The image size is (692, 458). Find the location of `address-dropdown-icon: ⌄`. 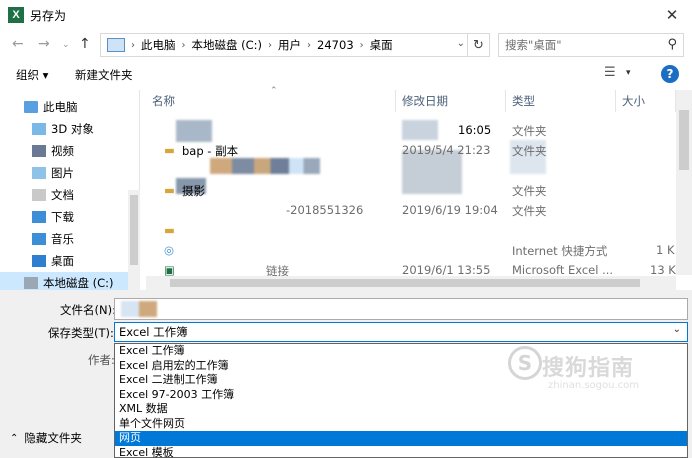

address-dropdown-icon: ⌄ is located at coordinates (461, 43).